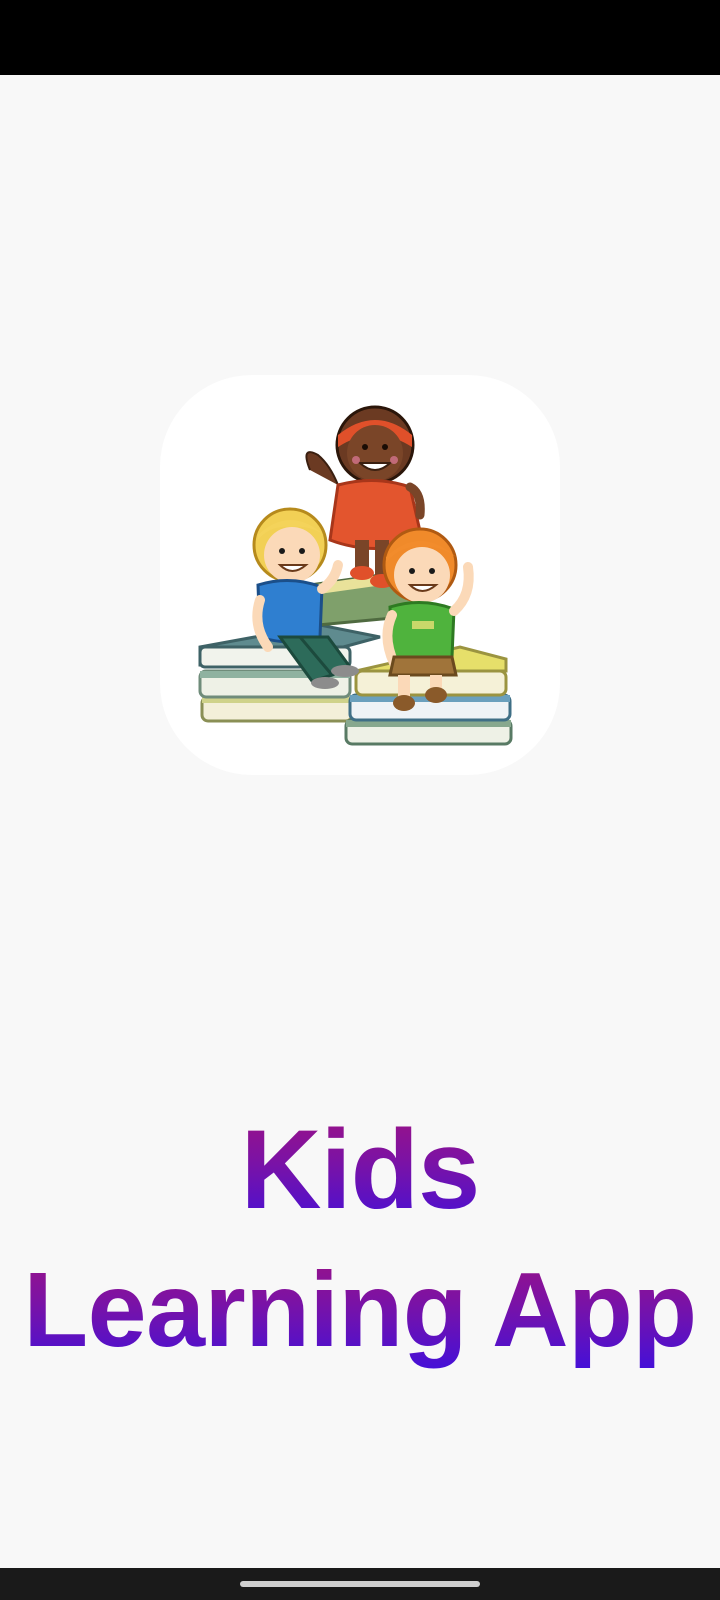  I want to click on system-navigation-bar, so click(360, 1584).